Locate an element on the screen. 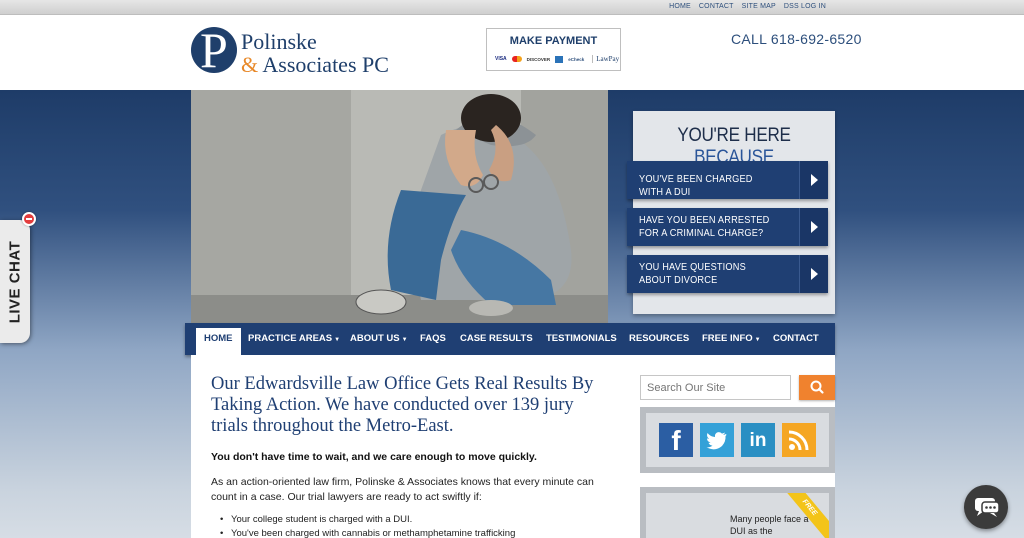  chat-bubble-icon is located at coordinates (987, 507).